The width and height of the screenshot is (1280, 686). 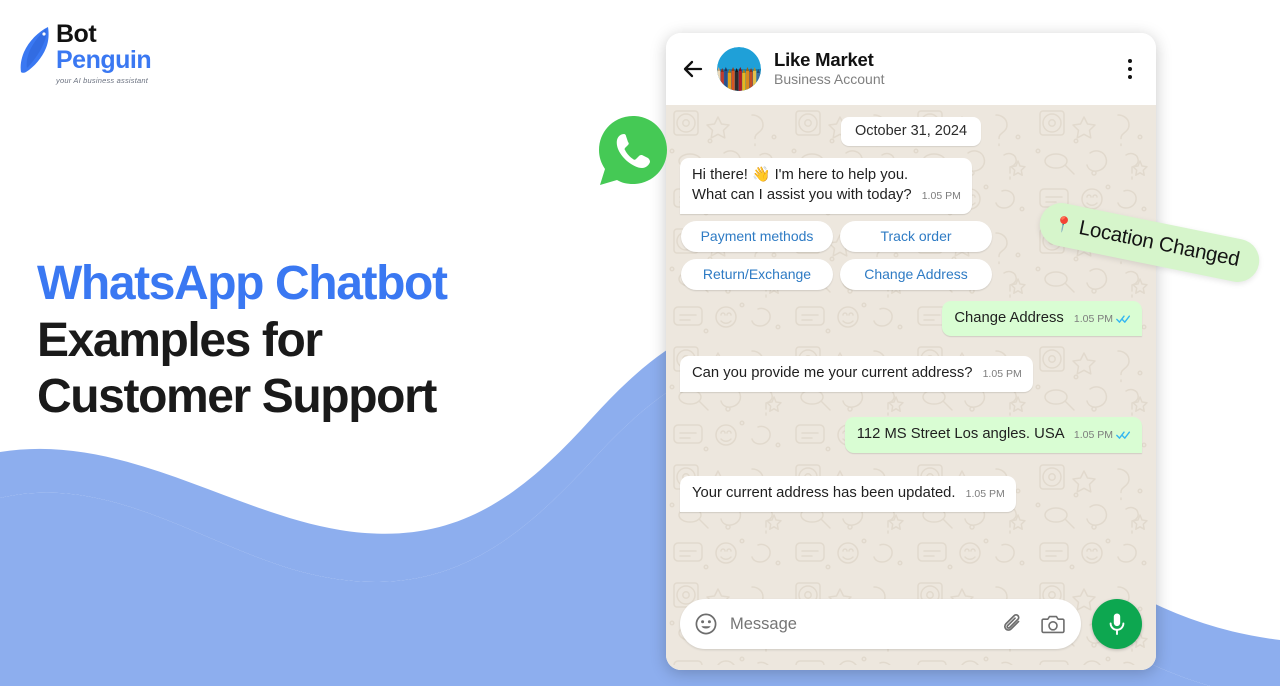 What do you see at coordinates (242, 283) in the screenshot?
I see `headline-line-1: WhatsApp Chatbot` at bounding box center [242, 283].